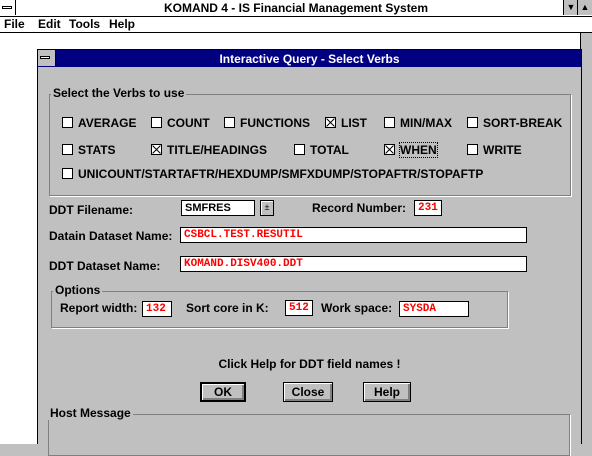 The height and width of the screenshot is (456, 592). Describe the element at coordinates (122, 24) in the screenshot. I see `menu-help: Help` at that location.